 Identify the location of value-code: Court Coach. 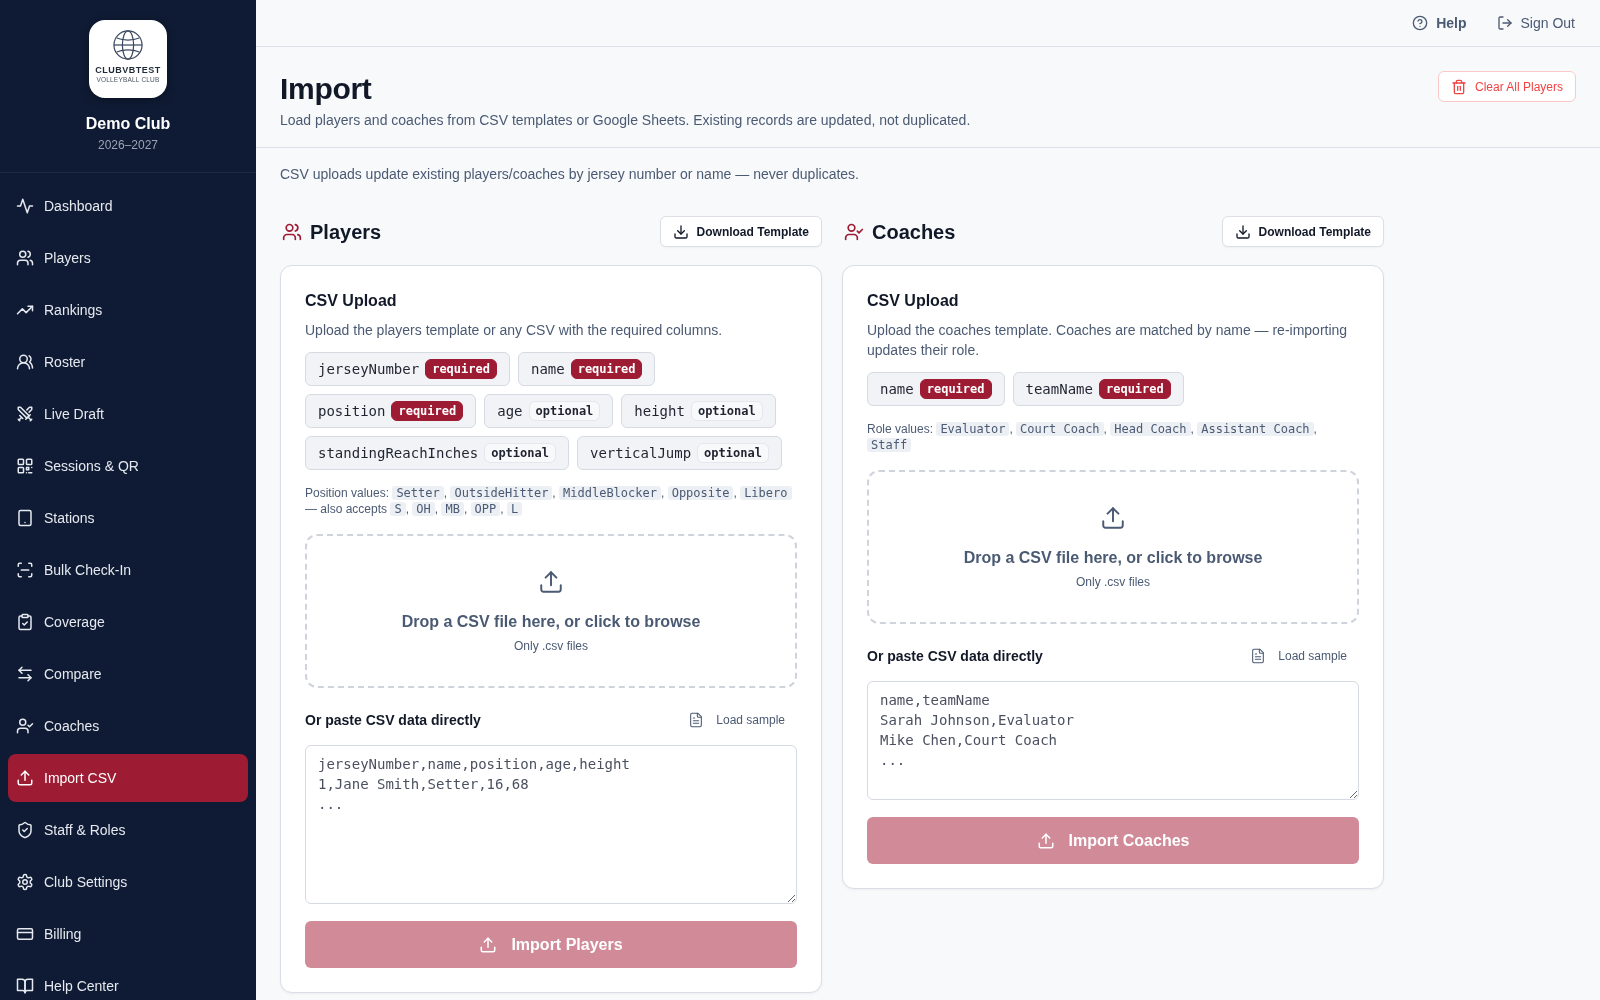
(1060, 429).